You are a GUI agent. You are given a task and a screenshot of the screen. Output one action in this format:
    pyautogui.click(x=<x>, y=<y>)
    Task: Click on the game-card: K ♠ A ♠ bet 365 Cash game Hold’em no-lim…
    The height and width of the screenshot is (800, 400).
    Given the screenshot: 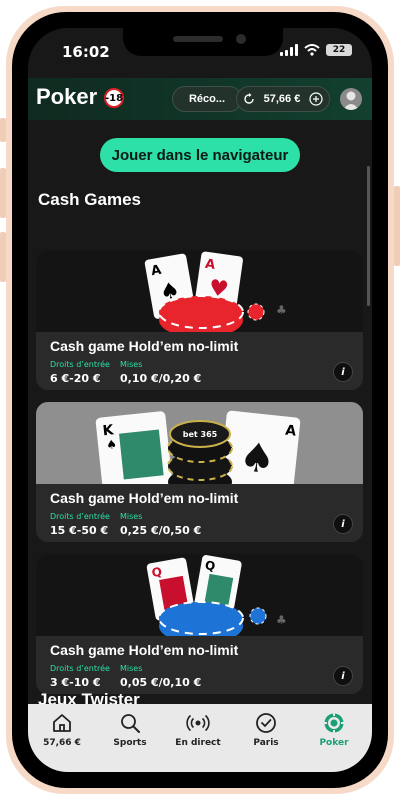 What is the action you would take?
    pyautogui.click(x=199, y=472)
    